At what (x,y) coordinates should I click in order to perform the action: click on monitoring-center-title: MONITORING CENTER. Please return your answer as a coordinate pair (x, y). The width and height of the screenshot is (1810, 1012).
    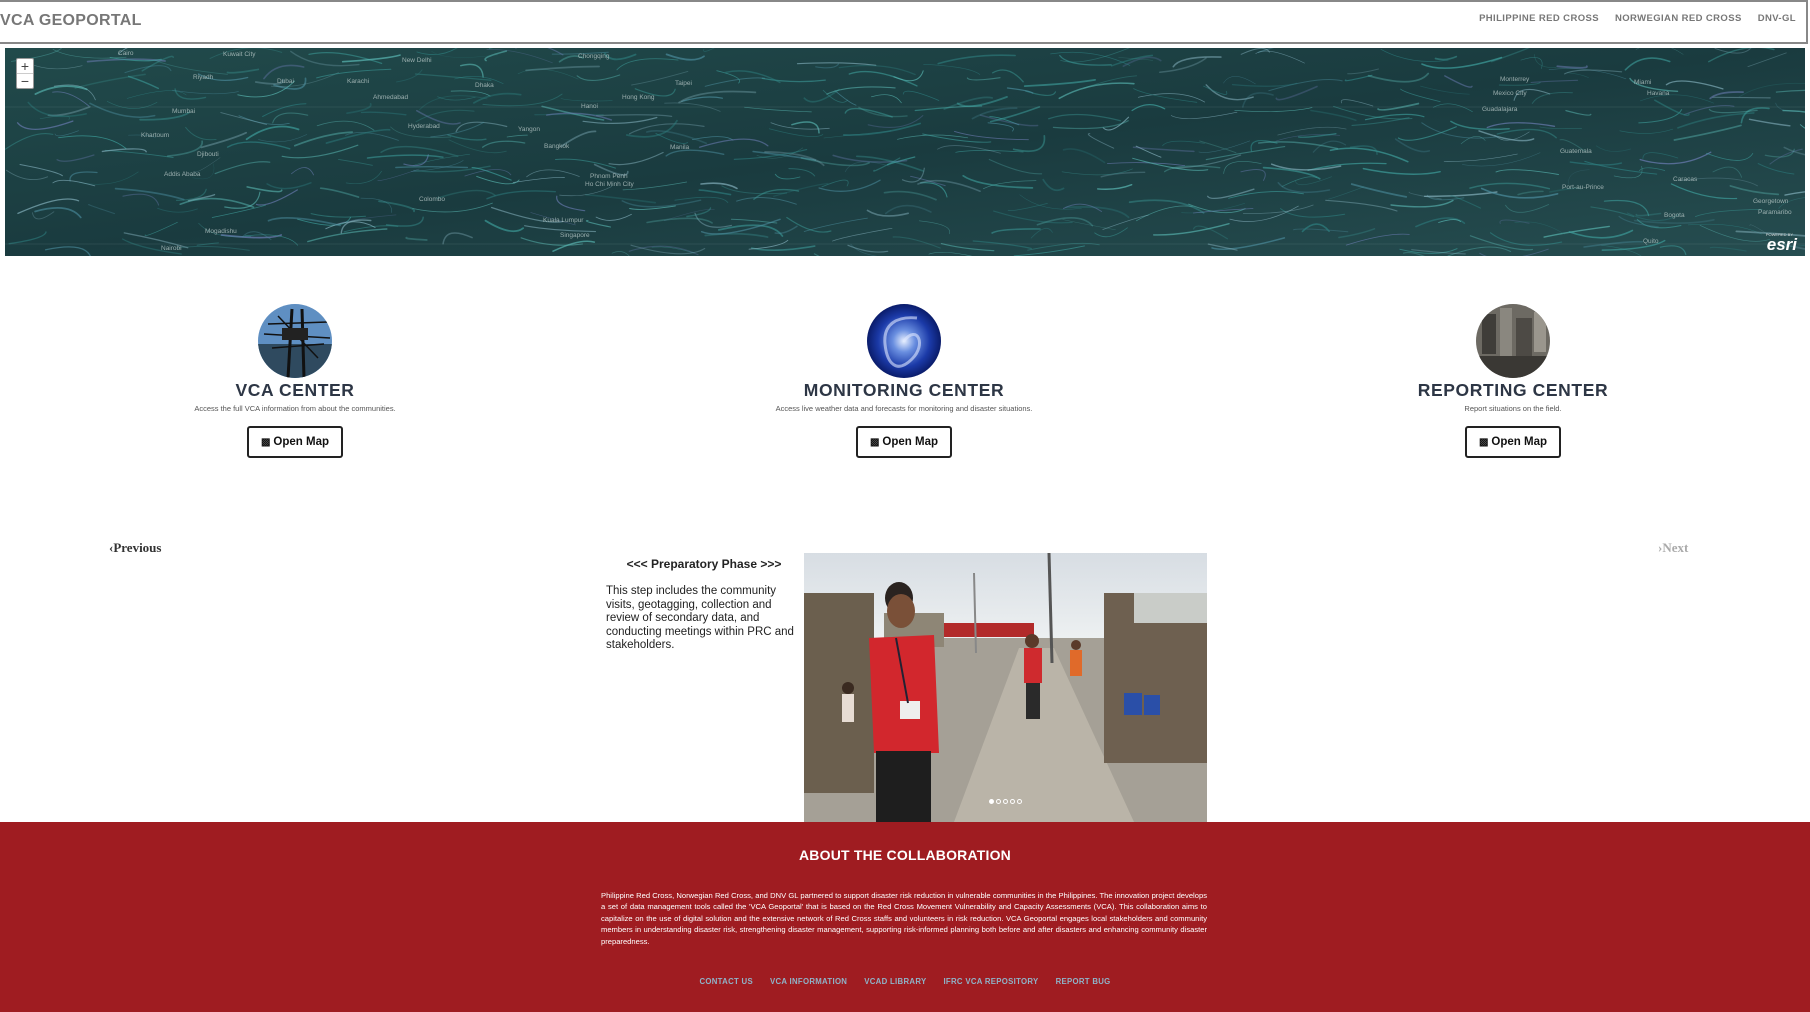
    Looking at the image, I should click on (904, 390).